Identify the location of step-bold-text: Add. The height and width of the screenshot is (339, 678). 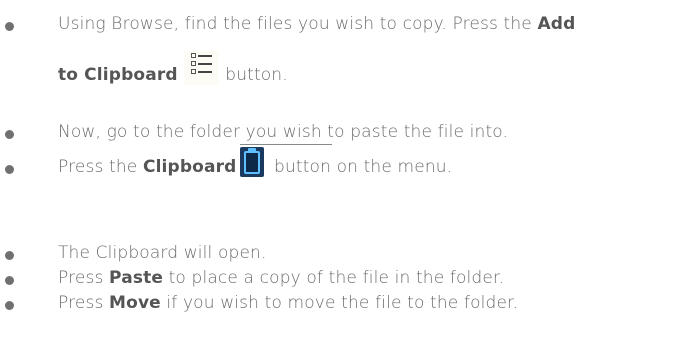
(556, 24).